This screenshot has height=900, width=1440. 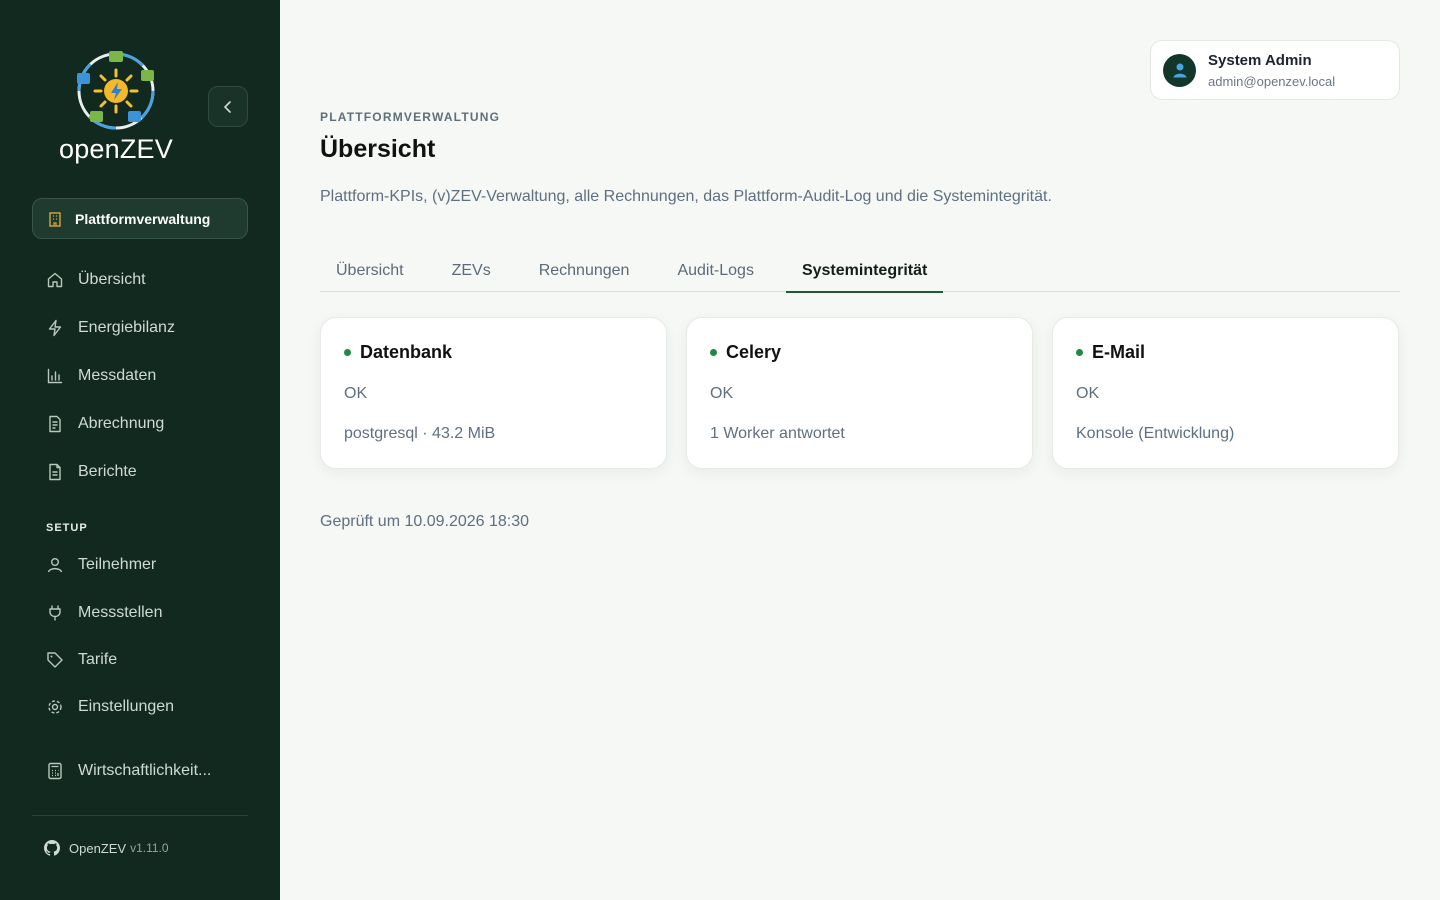 What do you see at coordinates (55, 376) in the screenshot?
I see `bar-chart-icon` at bounding box center [55, 376].